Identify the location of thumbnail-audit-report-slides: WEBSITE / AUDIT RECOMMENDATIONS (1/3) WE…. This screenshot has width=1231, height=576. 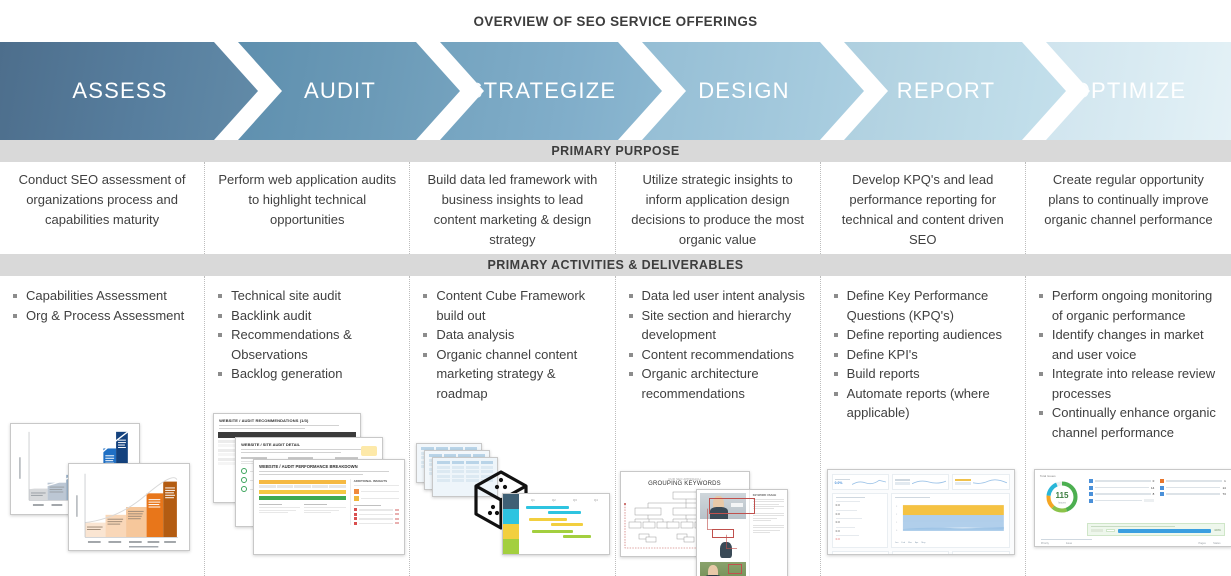
(307, 488).